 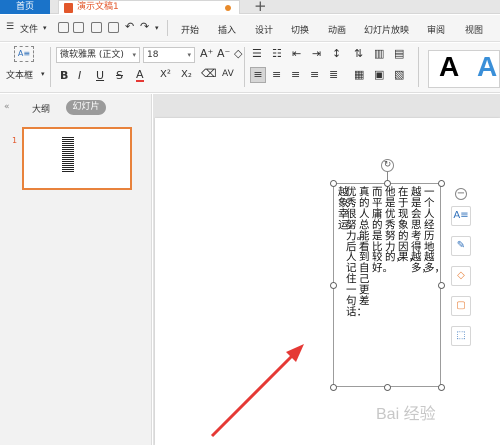 I want to click on slide-thumbnail, so click(x=77, y=158).